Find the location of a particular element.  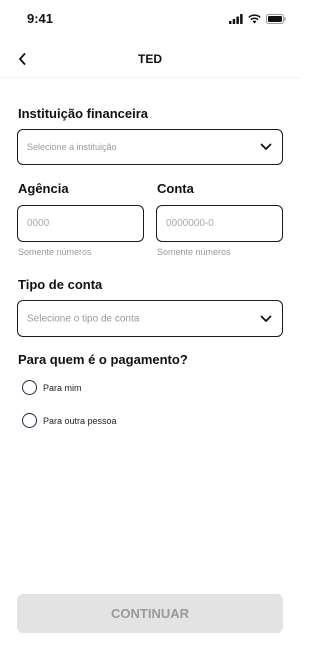

radio-option-para-mim: Para mim is located at coordinates (52, 387).